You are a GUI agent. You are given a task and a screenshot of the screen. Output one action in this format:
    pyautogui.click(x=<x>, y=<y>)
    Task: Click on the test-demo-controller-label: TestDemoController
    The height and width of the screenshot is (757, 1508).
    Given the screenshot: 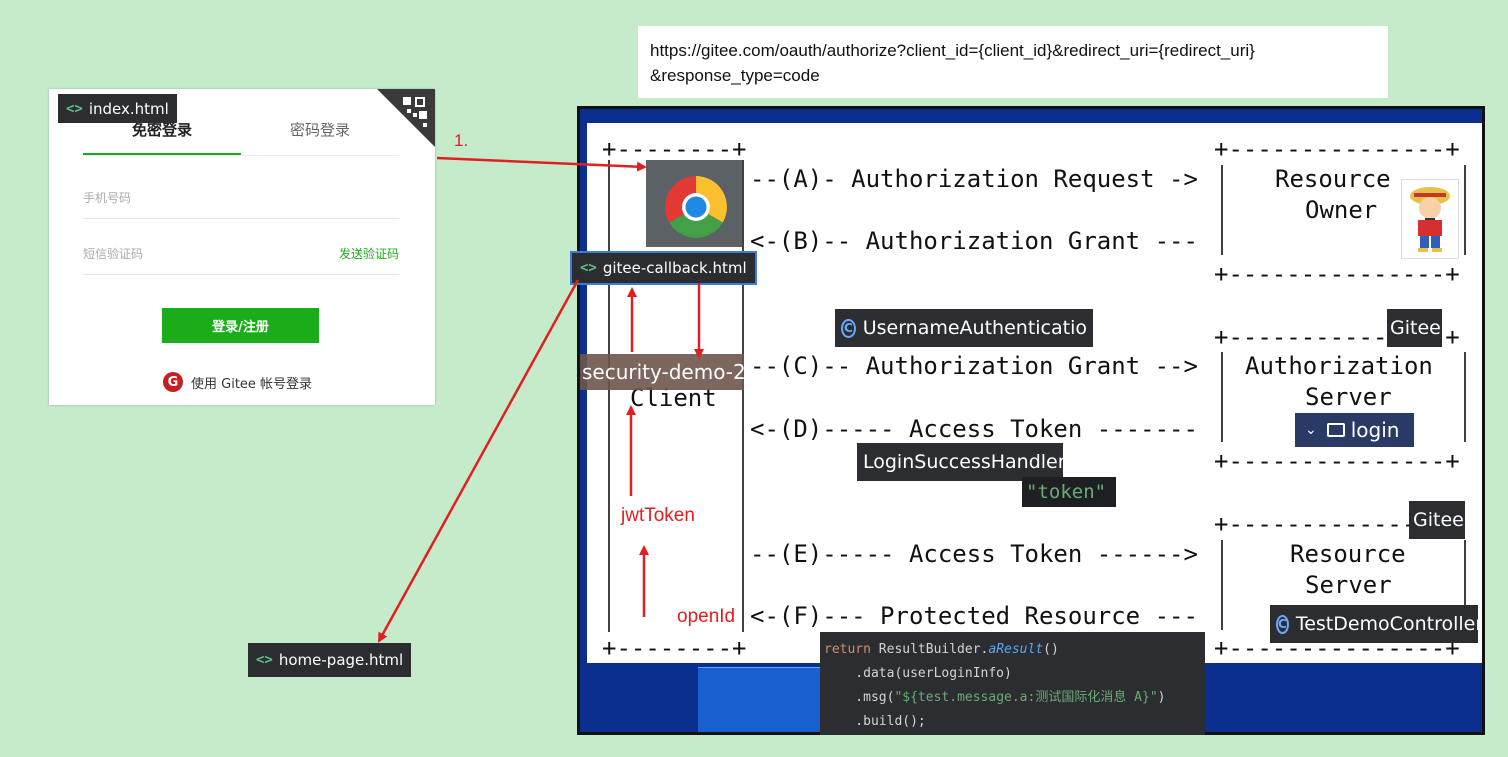 What is the action you would take?
    pyautogui.click(x=1386, y=624)
    